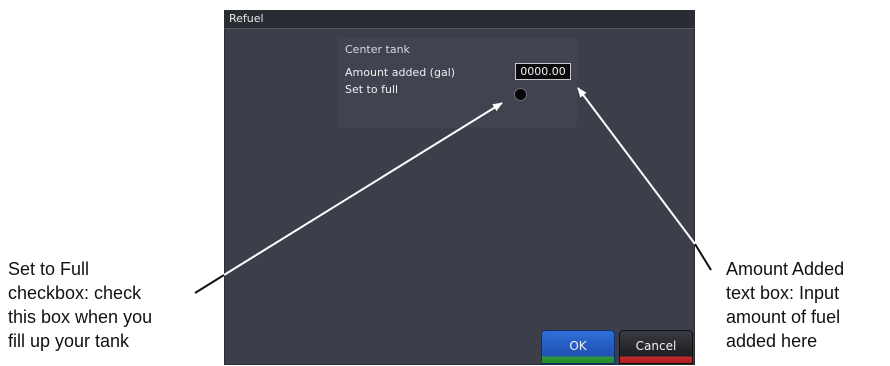  What do you see at coordinates (209, 284) in the screenshot?
I see `set-to-full-arrow-outer` at bounding box center [209, 284].